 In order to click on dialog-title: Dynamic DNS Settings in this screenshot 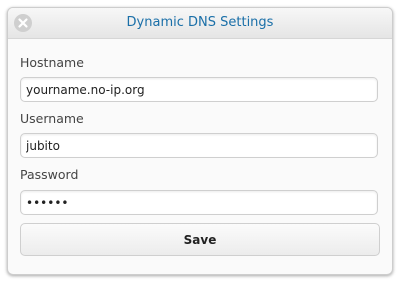, I will do `click(200, 22)`.